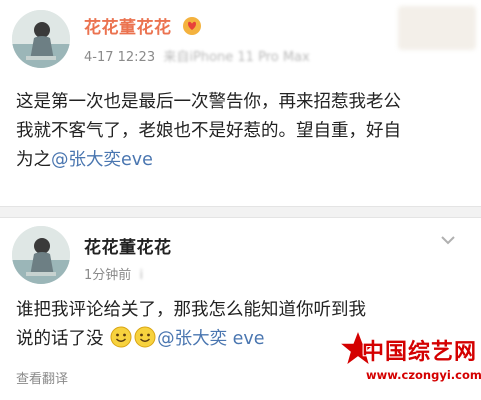 The width and height of the screenshot is (481, 400). Describe the element at coordinates (437, 28) in the screenshot. I see `blurred-area` at that location.